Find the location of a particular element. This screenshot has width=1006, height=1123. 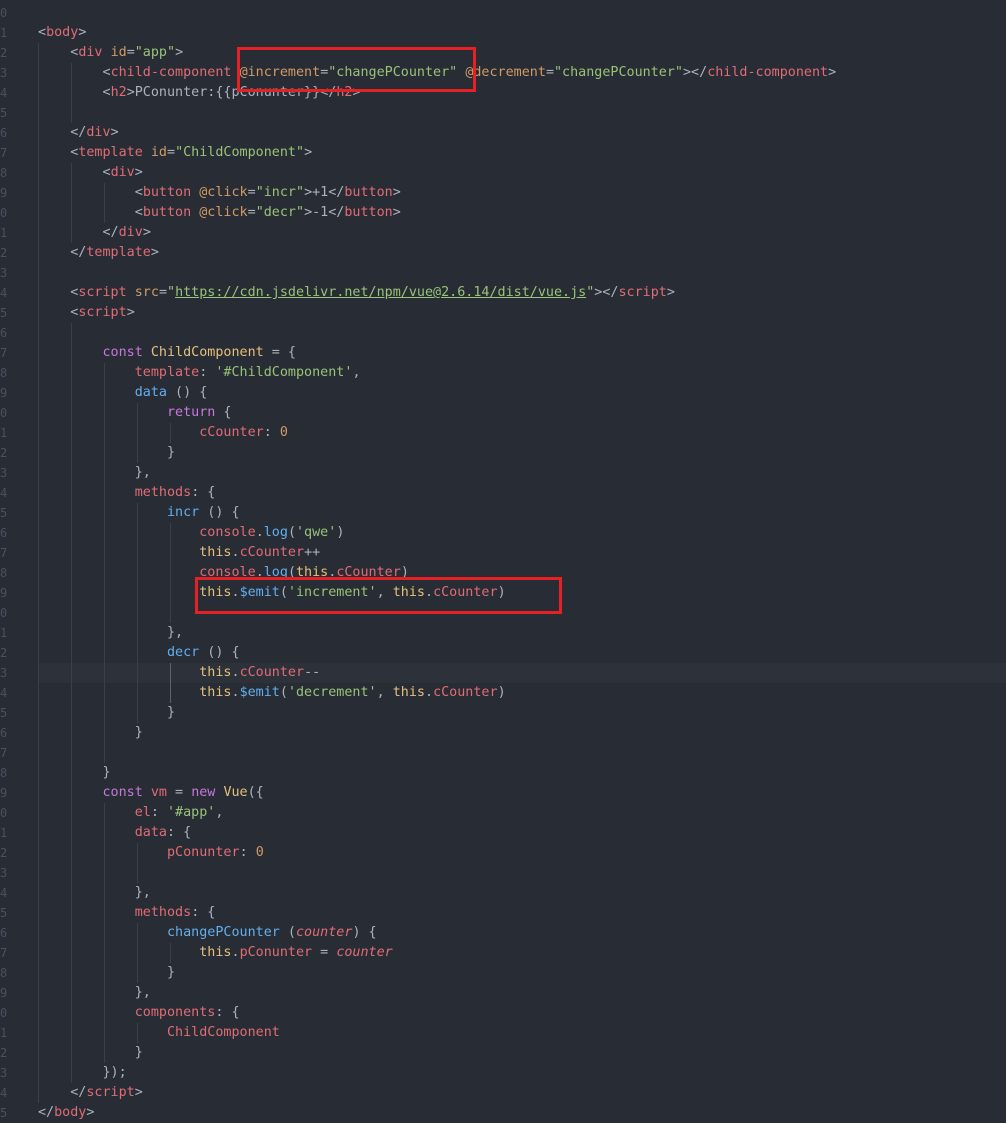

code-line-current: this.cCounter-- is located at coordinates (179, 673).